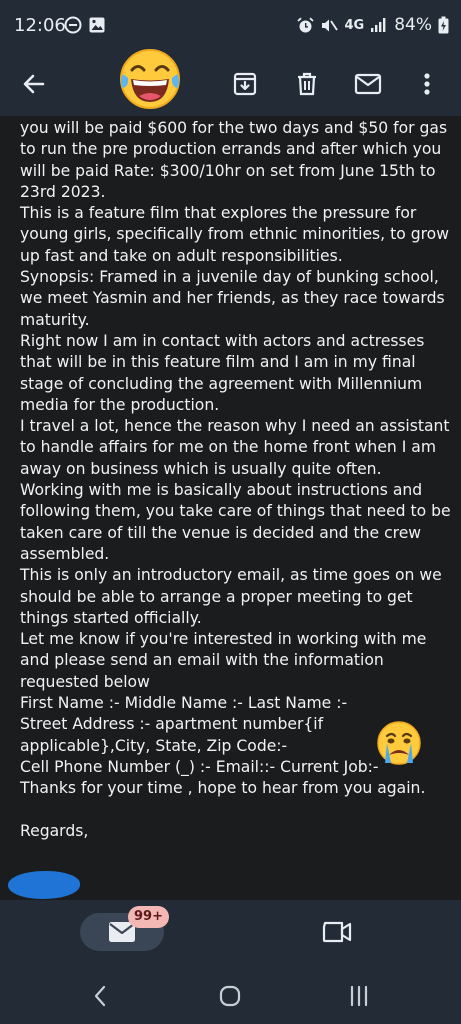  I want to click on system-nav-bar, so click(230, 995).